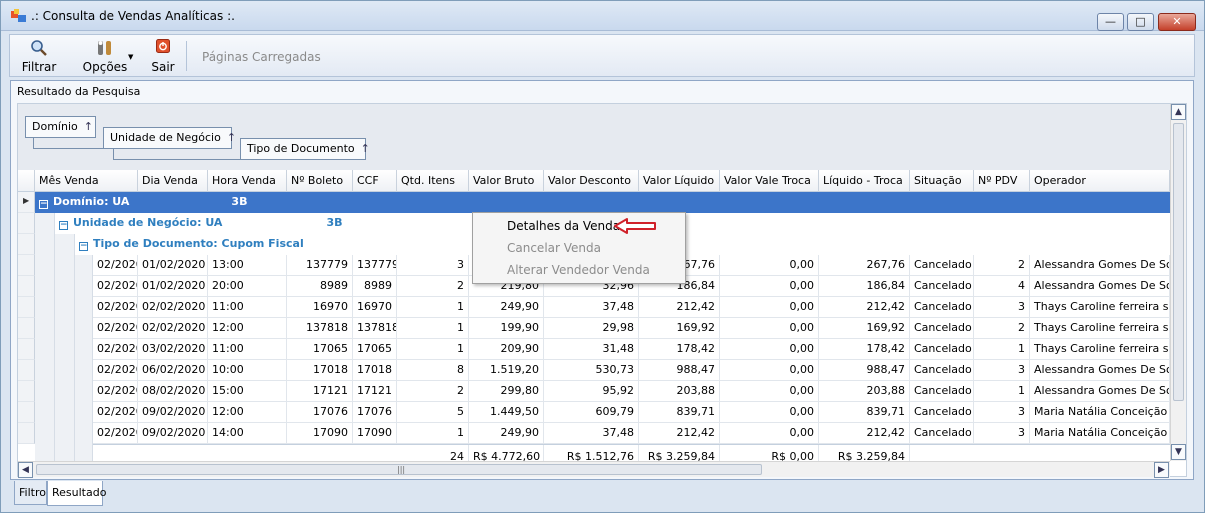 This screenshot has width=1205, height=513. Describe the element at coordinates (1002, 265) in the screenshot. I see `cell-pdv: 2` at that location.